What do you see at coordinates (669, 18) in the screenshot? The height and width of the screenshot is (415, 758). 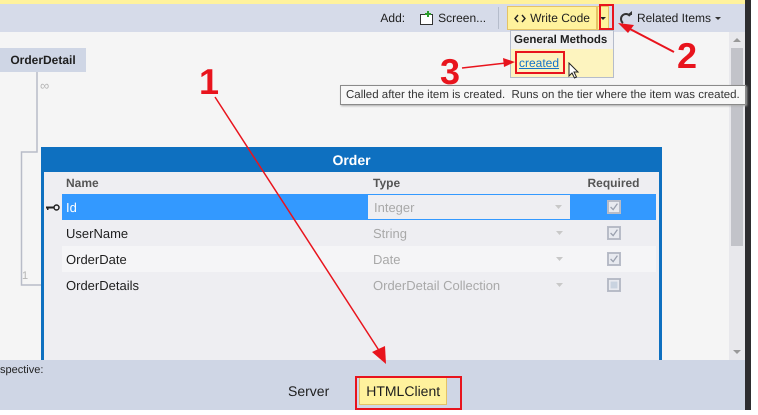 I see `related-items-button: Related Items` at bounding box center [669, 18].